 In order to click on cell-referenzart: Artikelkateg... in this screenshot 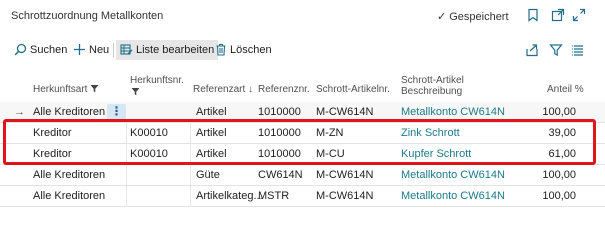, I will do `click(229, 196)`.